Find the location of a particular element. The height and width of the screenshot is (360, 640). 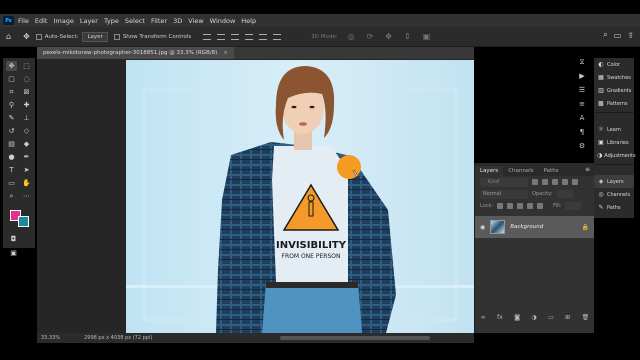

panel-layers: ◈ Layers is located at coordinates (614, 181).